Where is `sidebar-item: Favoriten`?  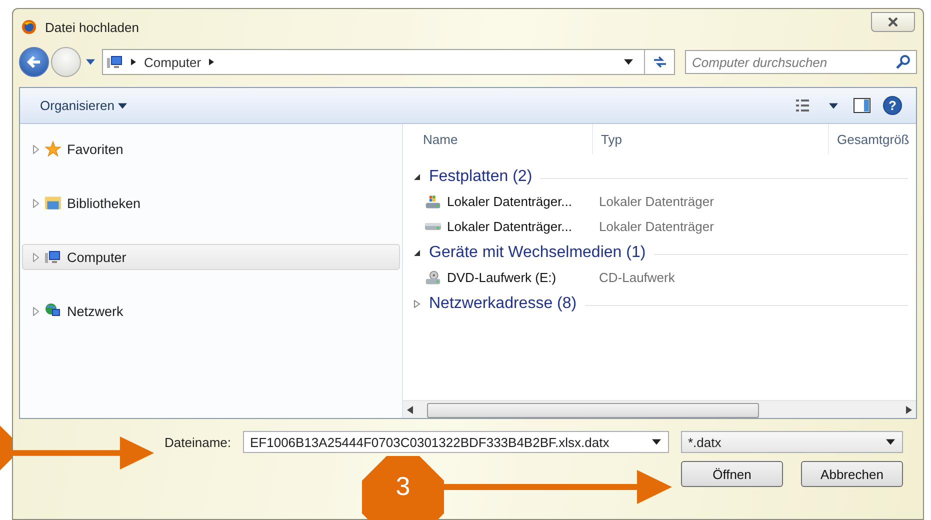 sidebar-item: Favoriten is located at coordinates (211, 149).